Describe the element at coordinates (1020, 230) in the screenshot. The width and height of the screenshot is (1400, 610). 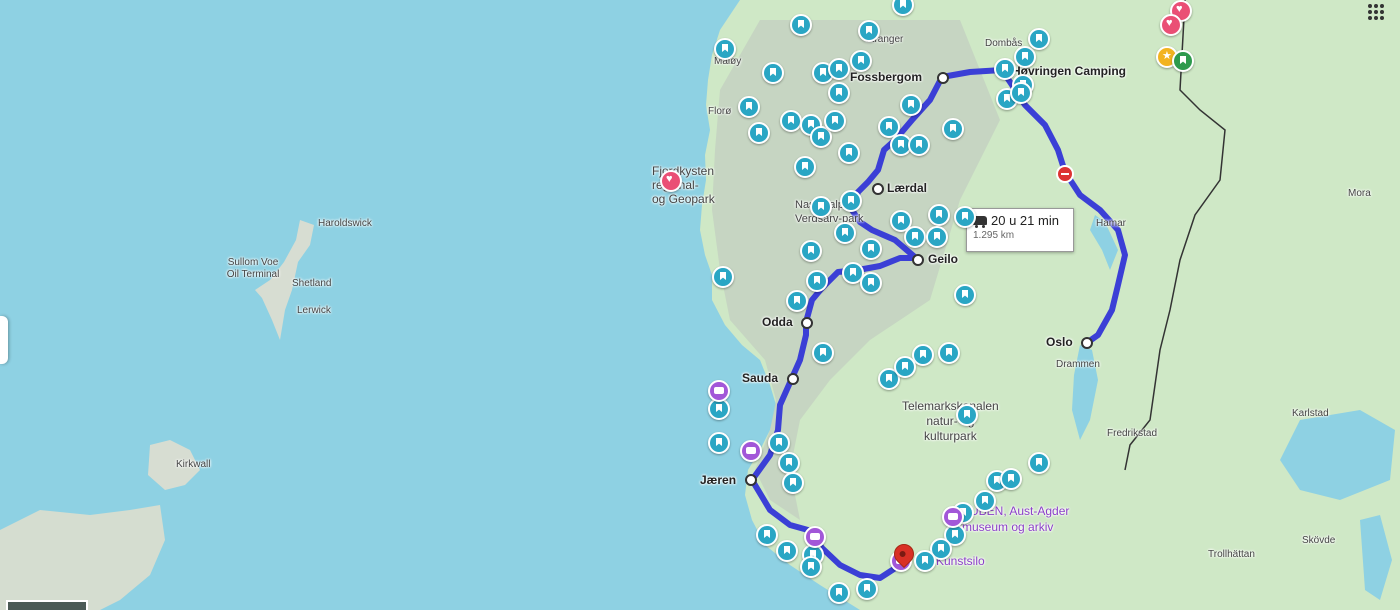
I see `route-info-card: 20 u 21 min 1.295 km` at that location.